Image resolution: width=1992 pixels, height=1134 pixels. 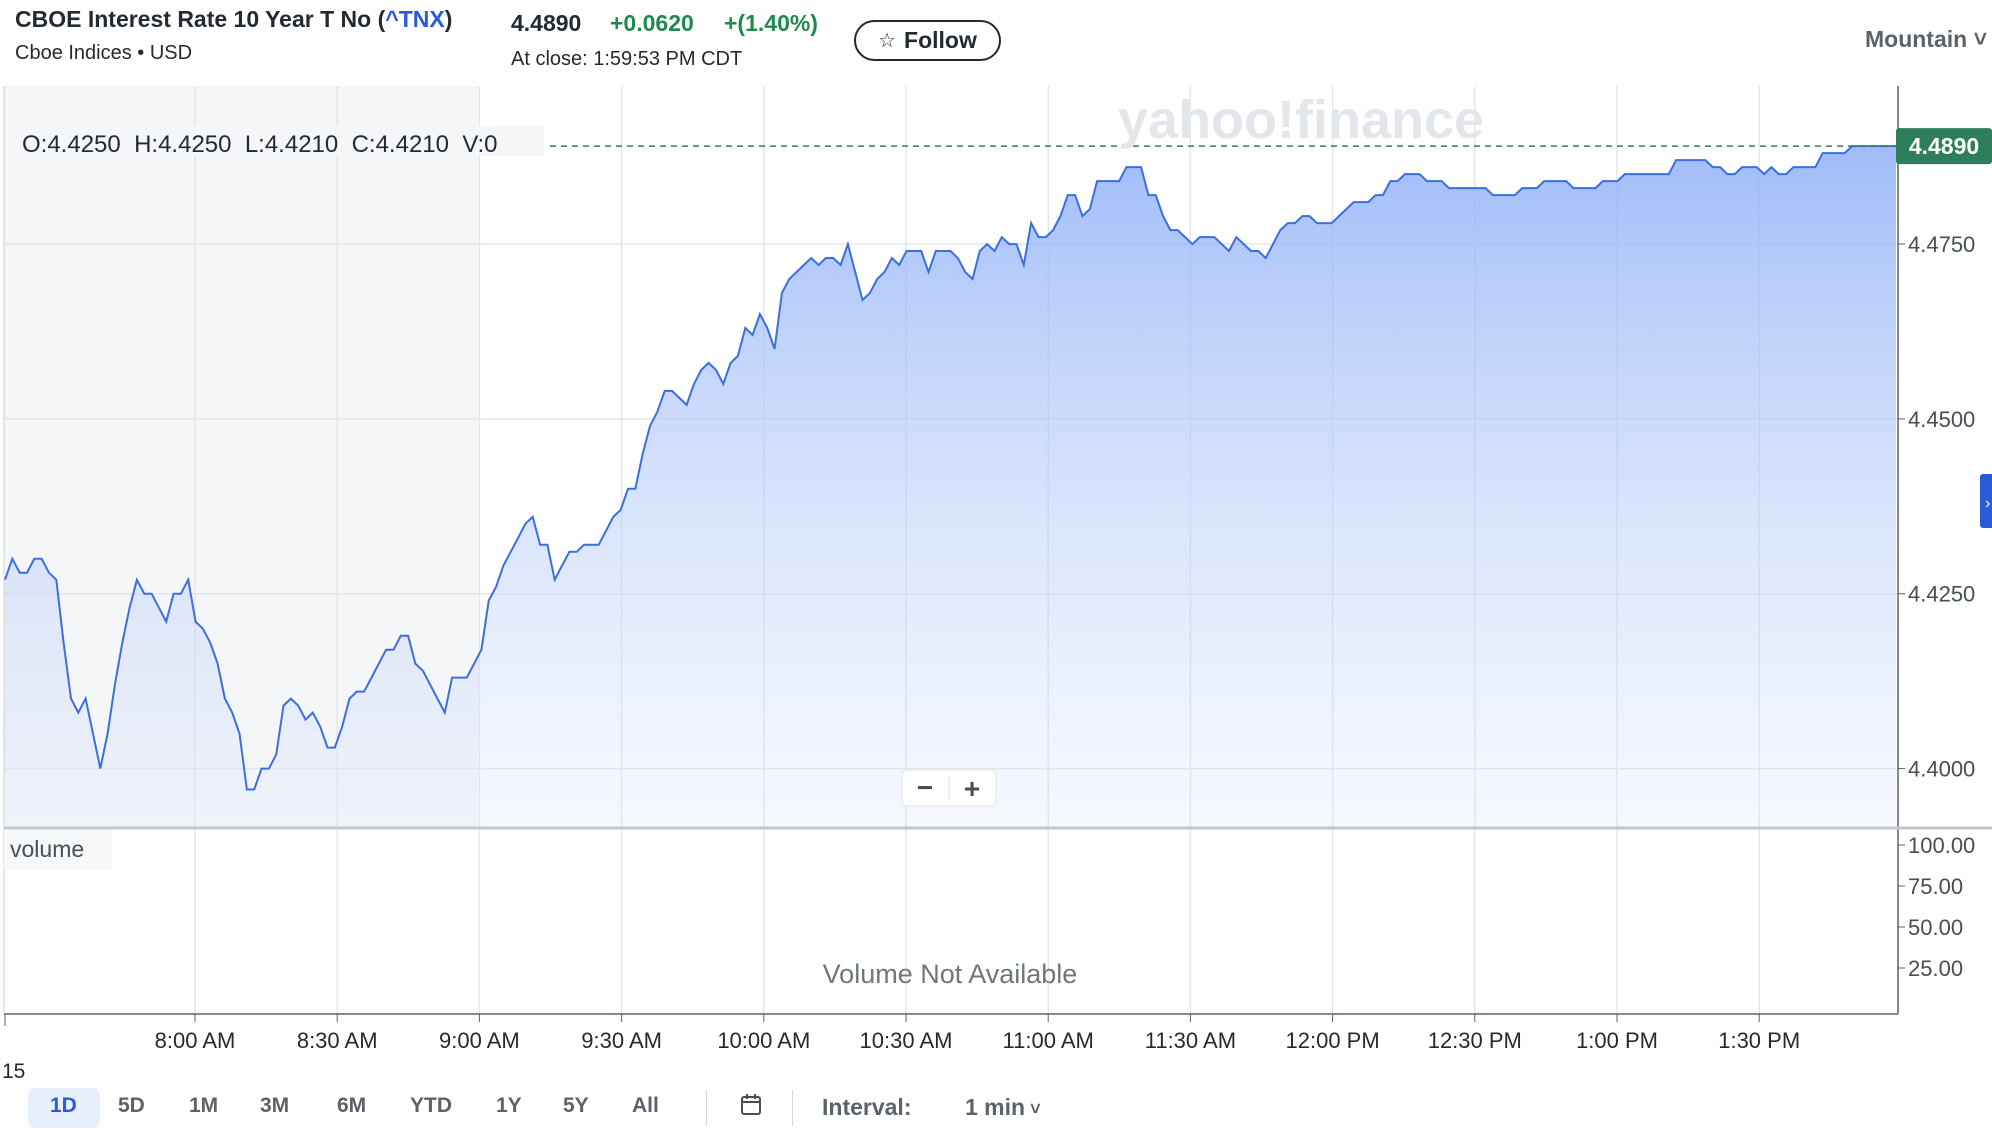 What do you see at coordinates (1941, 845) in the screenshot?
I see `volume-tick-label: 100.00` at bounding box center [1941, 845].